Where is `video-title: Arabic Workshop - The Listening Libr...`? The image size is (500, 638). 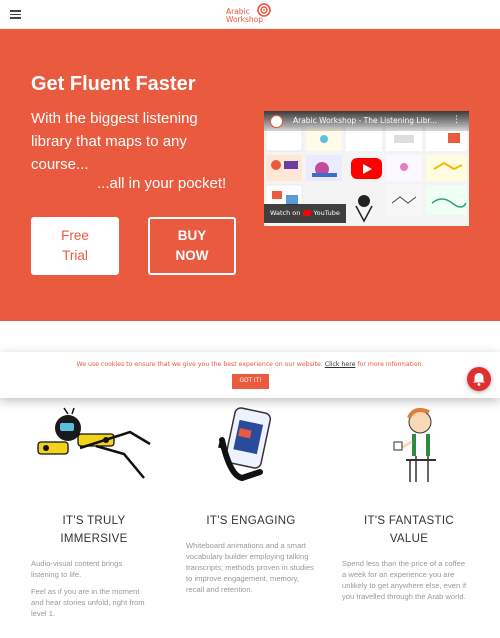
video-title: Arabic Workshop - The Listening Libr... is located at coordinates (365, 120).